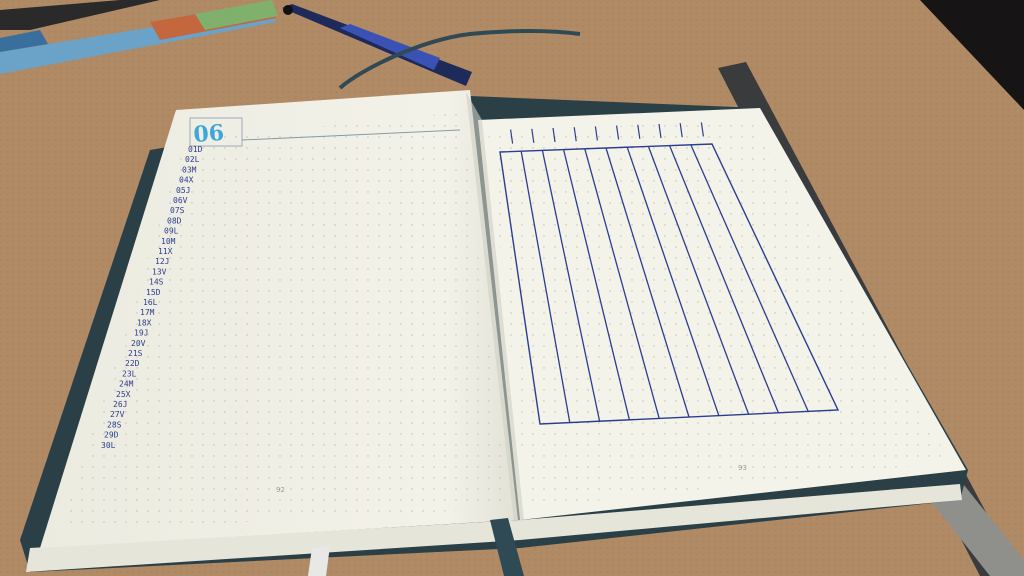 The image size is (1024, 576). Describe the element at coordinates (123, 394) in the screenshot. I see `day-label: 25X` at that location.